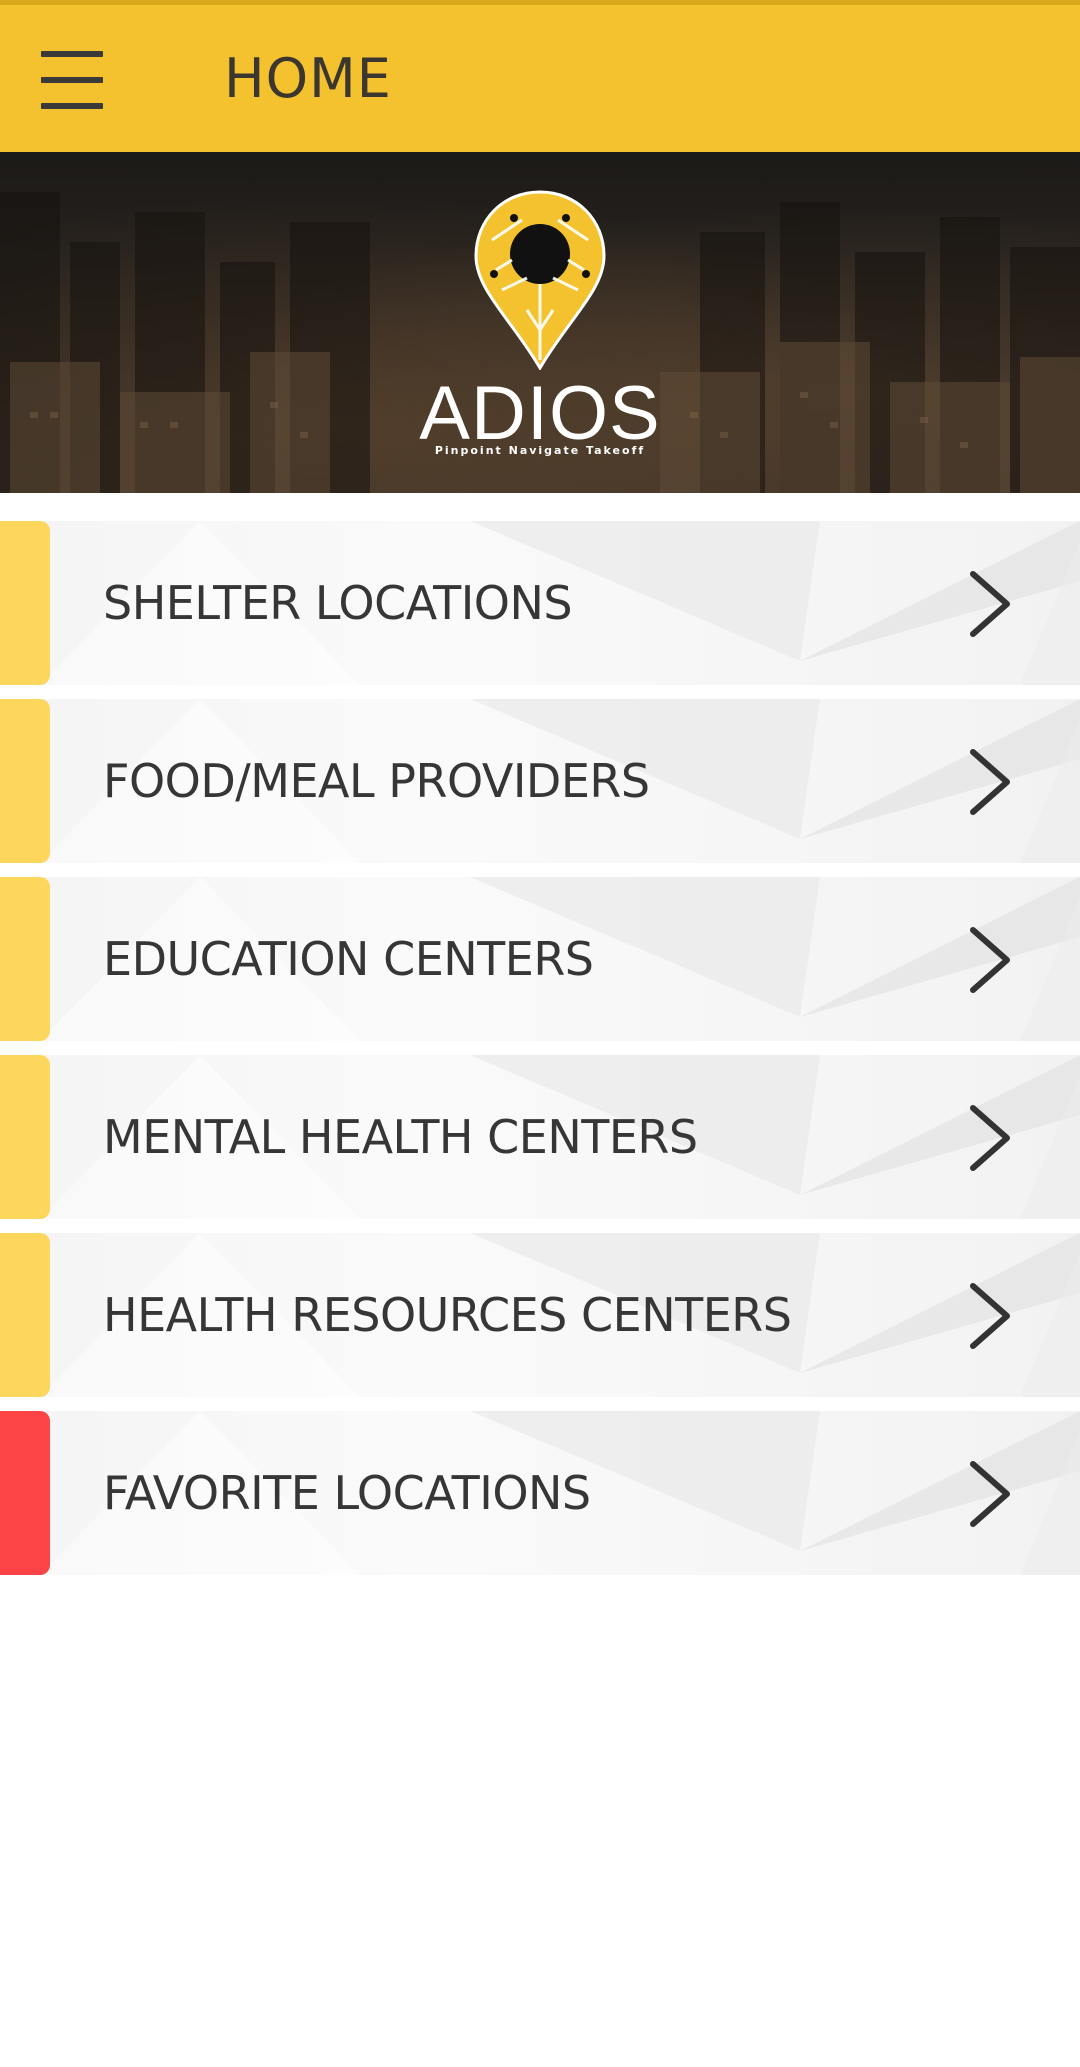 Image resolution: width=1080 pixels, height=2067 pixels. I want to click on menu-item-food-meal-providers: FOOD/MEAL PROVIDERS, so click(540, 781).